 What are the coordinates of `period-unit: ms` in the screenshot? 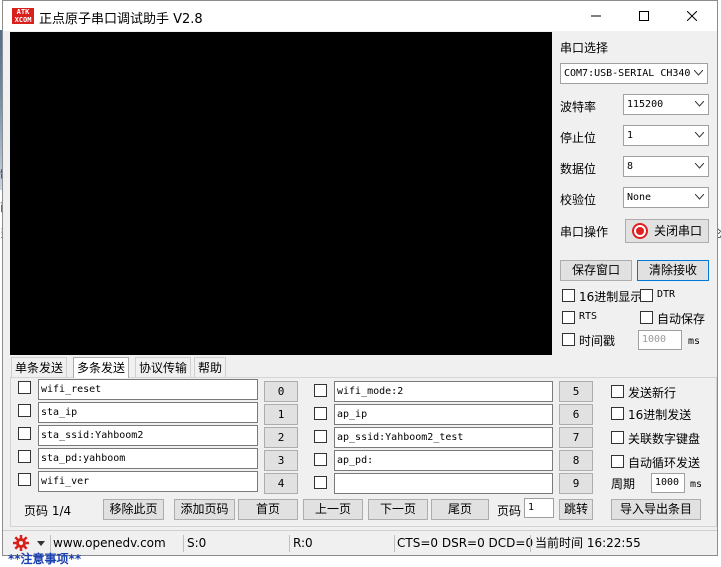 It's located at (696, 484).